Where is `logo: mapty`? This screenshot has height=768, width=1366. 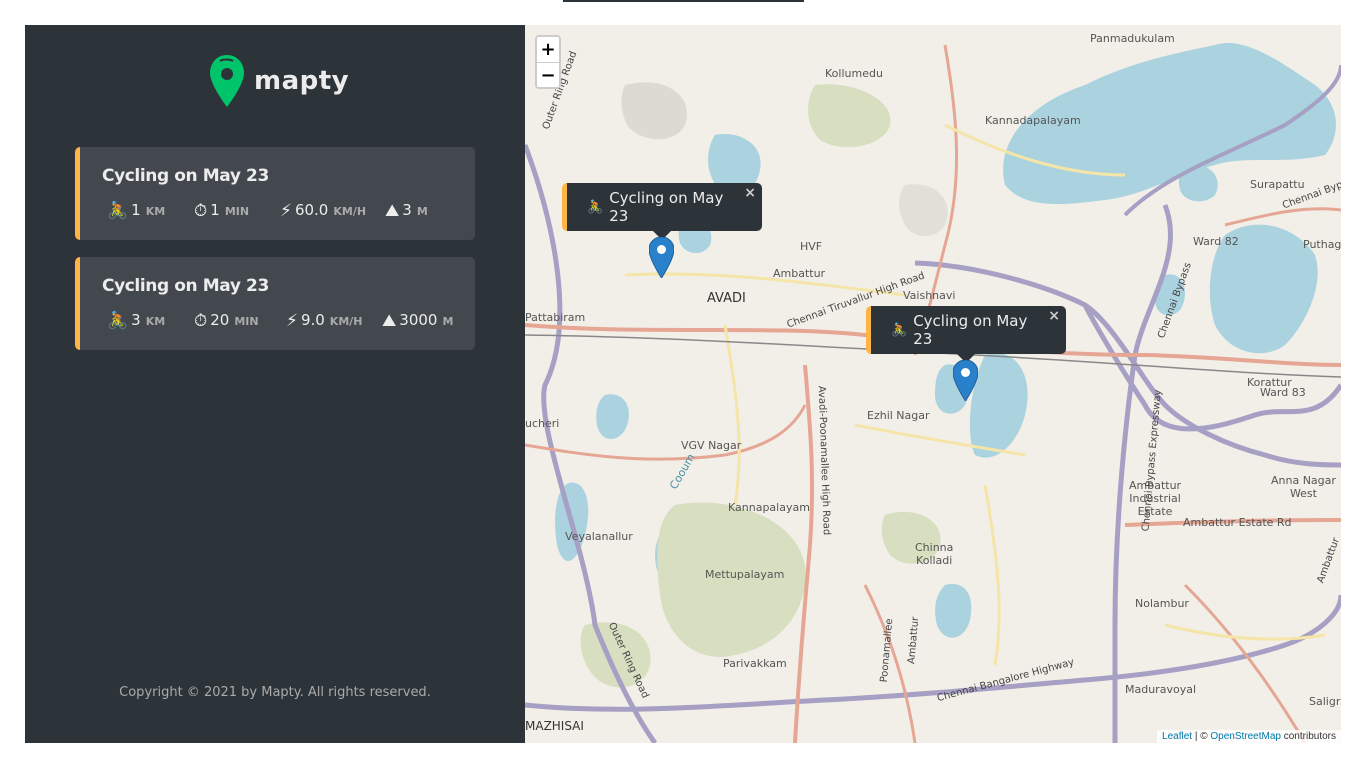 logo: mapty is located at coordinates (279, 81).